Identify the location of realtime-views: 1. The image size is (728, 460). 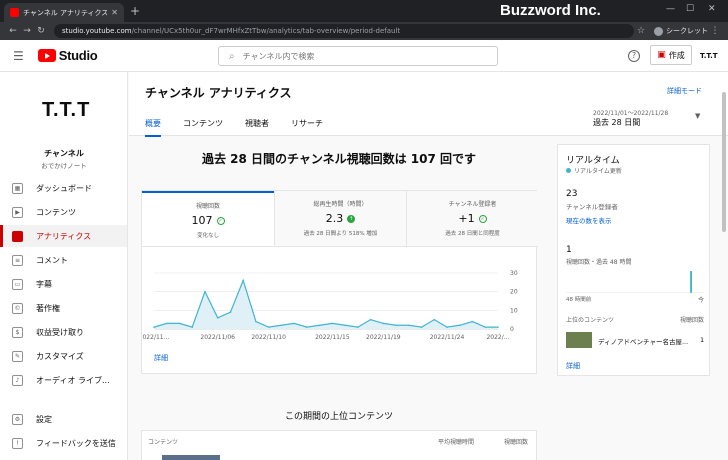
(569, 250).